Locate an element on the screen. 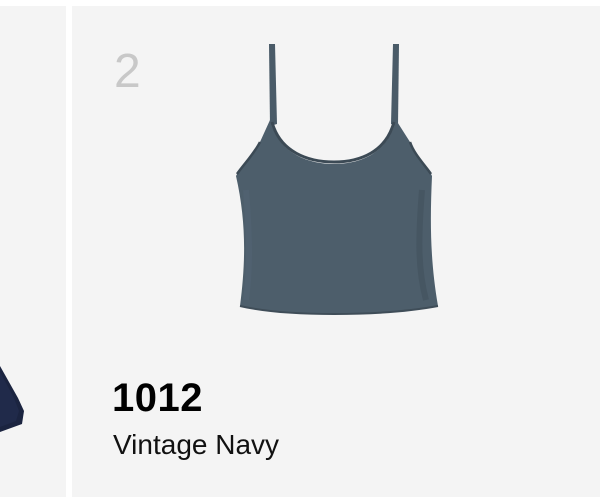 The width and height of the screenshot is (600, 501). product-code: 1012 is located at coordinates (157, 398).